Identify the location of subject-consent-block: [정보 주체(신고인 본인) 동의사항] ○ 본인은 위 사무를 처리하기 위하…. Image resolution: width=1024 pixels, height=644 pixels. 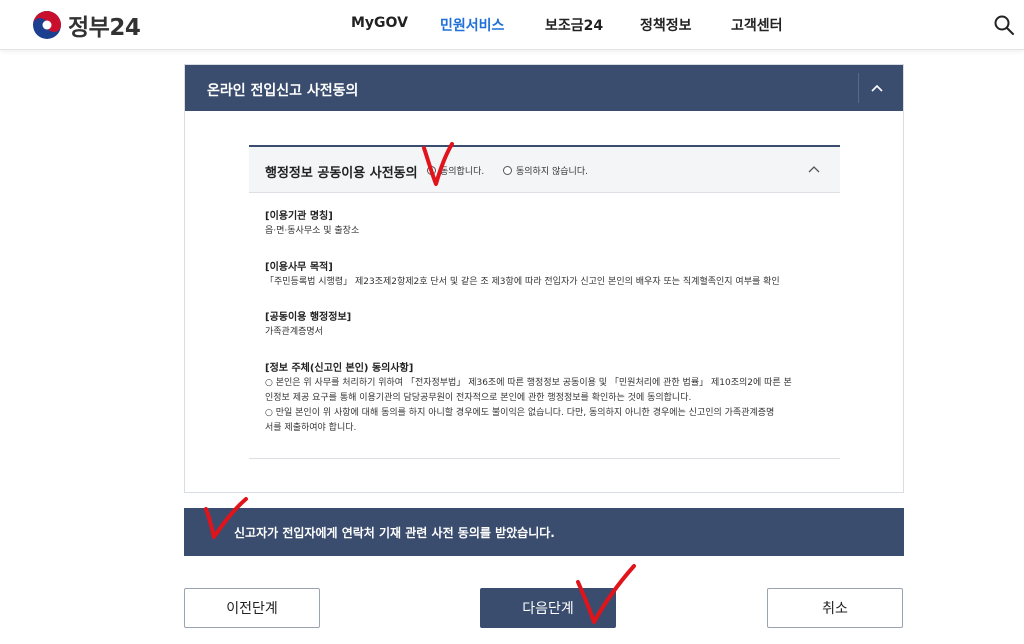
(546, 398).